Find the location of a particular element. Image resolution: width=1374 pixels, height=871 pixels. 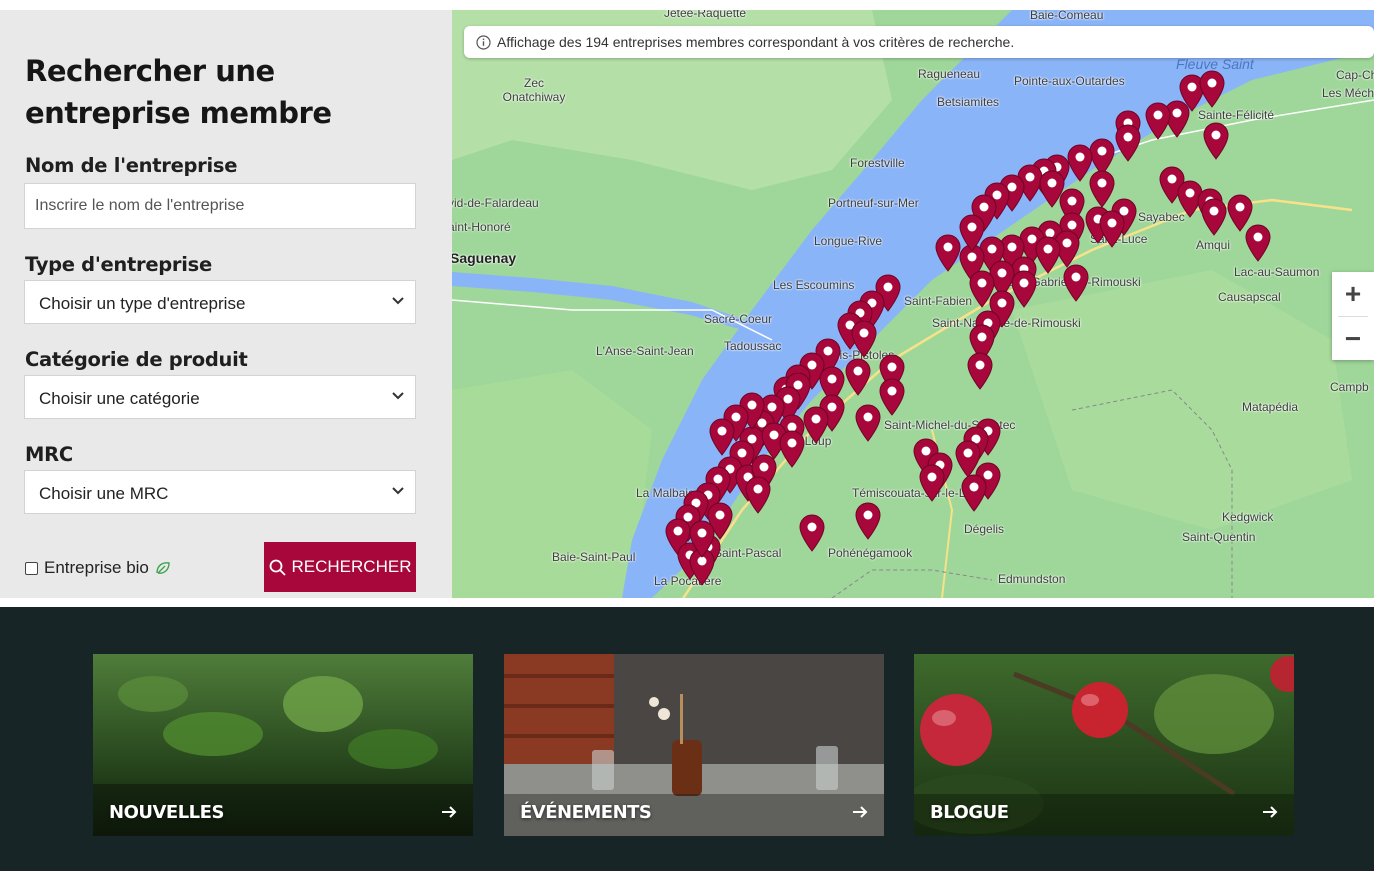

section-gap is located at coordinates (687, 602).